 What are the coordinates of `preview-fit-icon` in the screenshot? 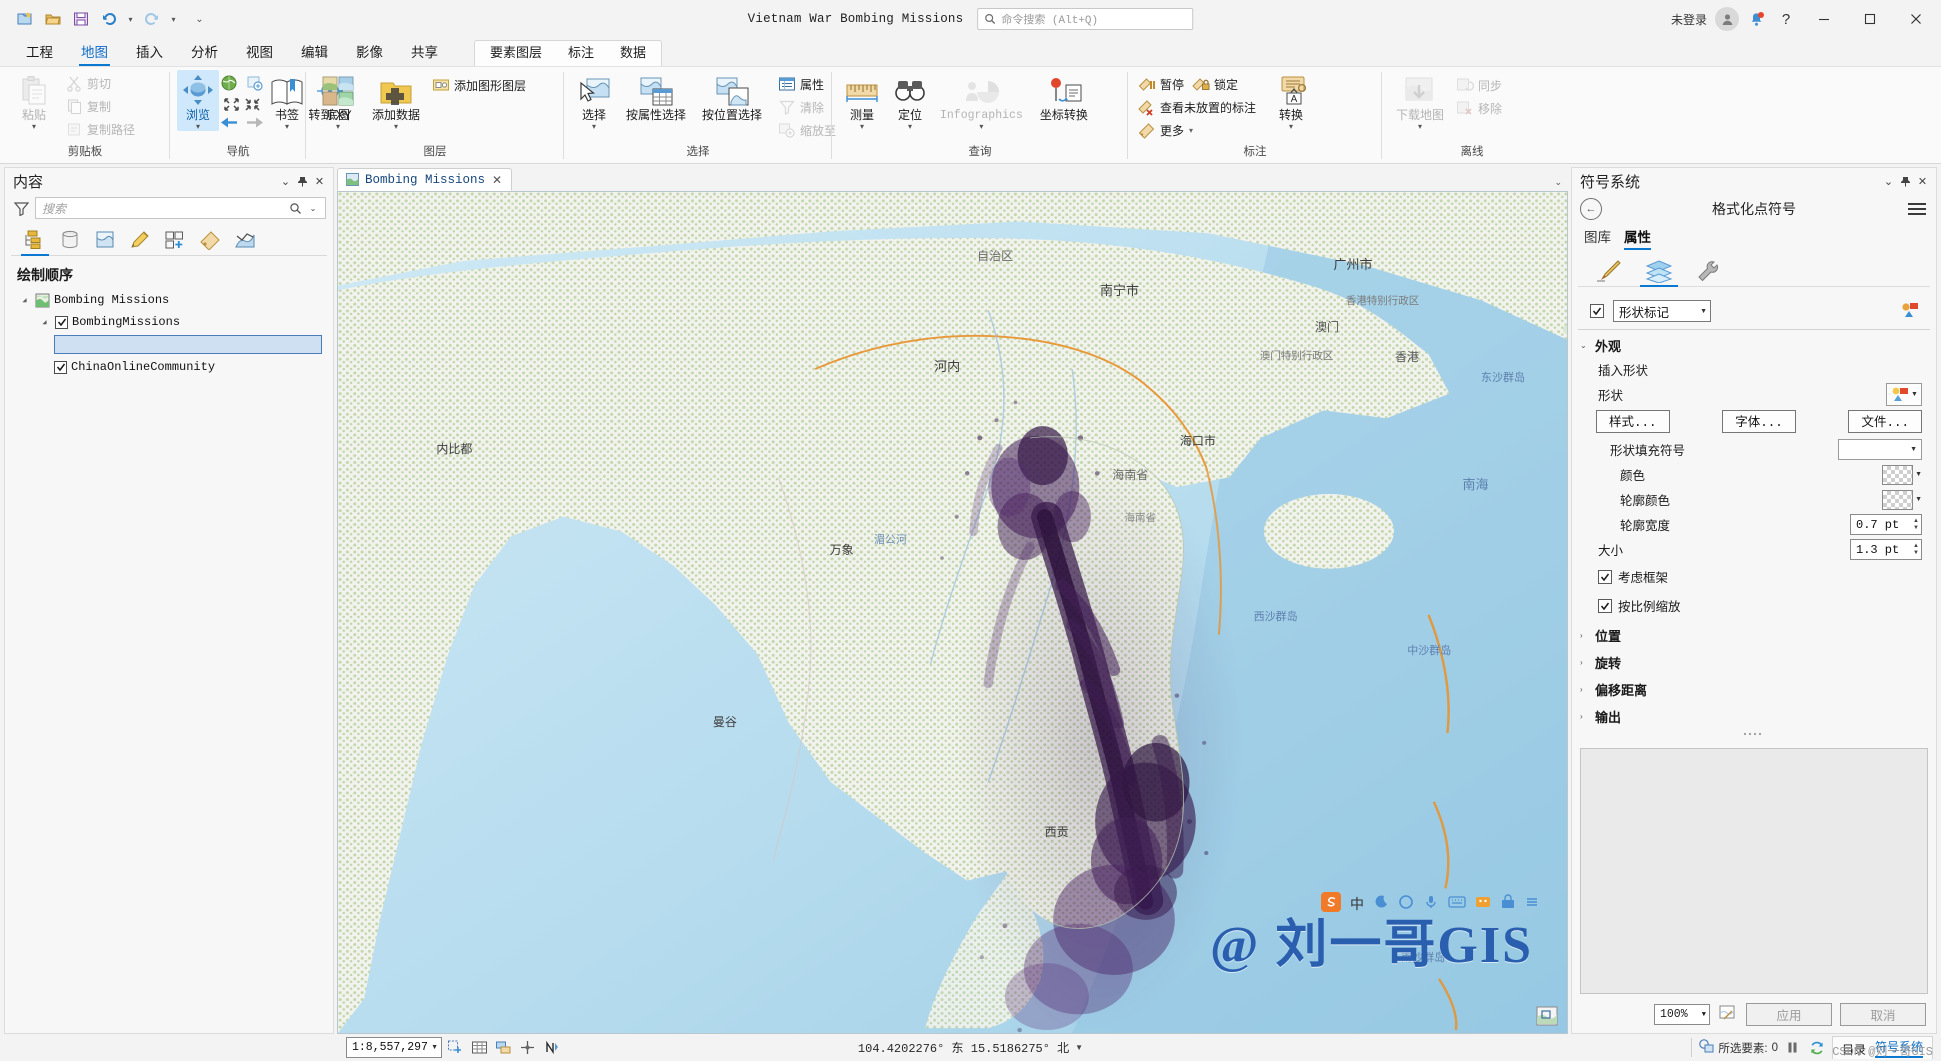 It's located at (1728, 1014).